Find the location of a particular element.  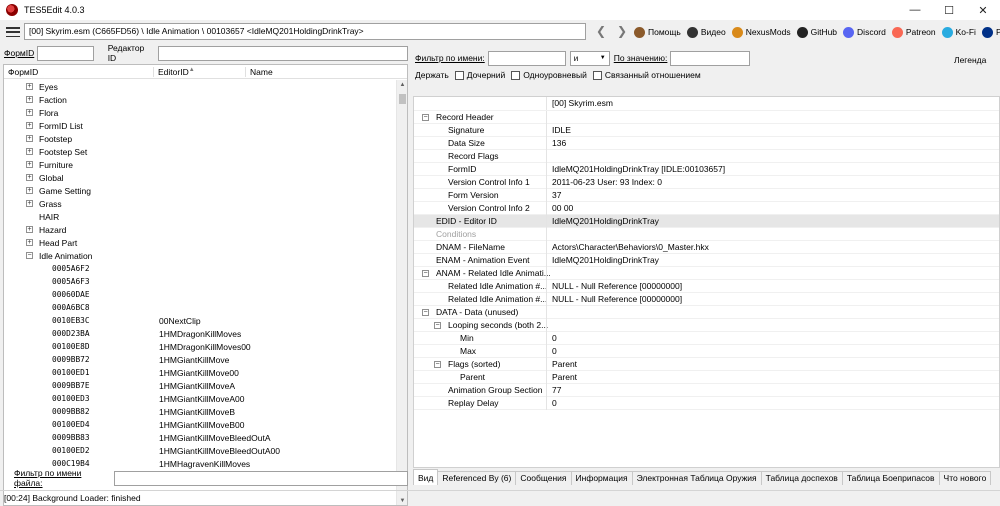

record-field-row: Min 0 is located at coordinates (706, 338).